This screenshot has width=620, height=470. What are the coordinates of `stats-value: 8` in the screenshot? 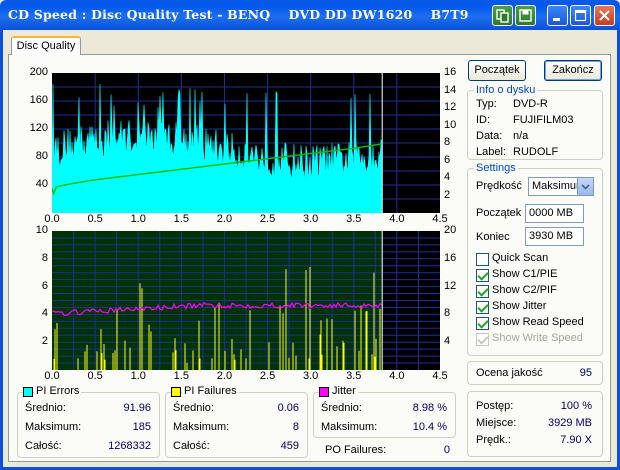 It's located at (295, 427).